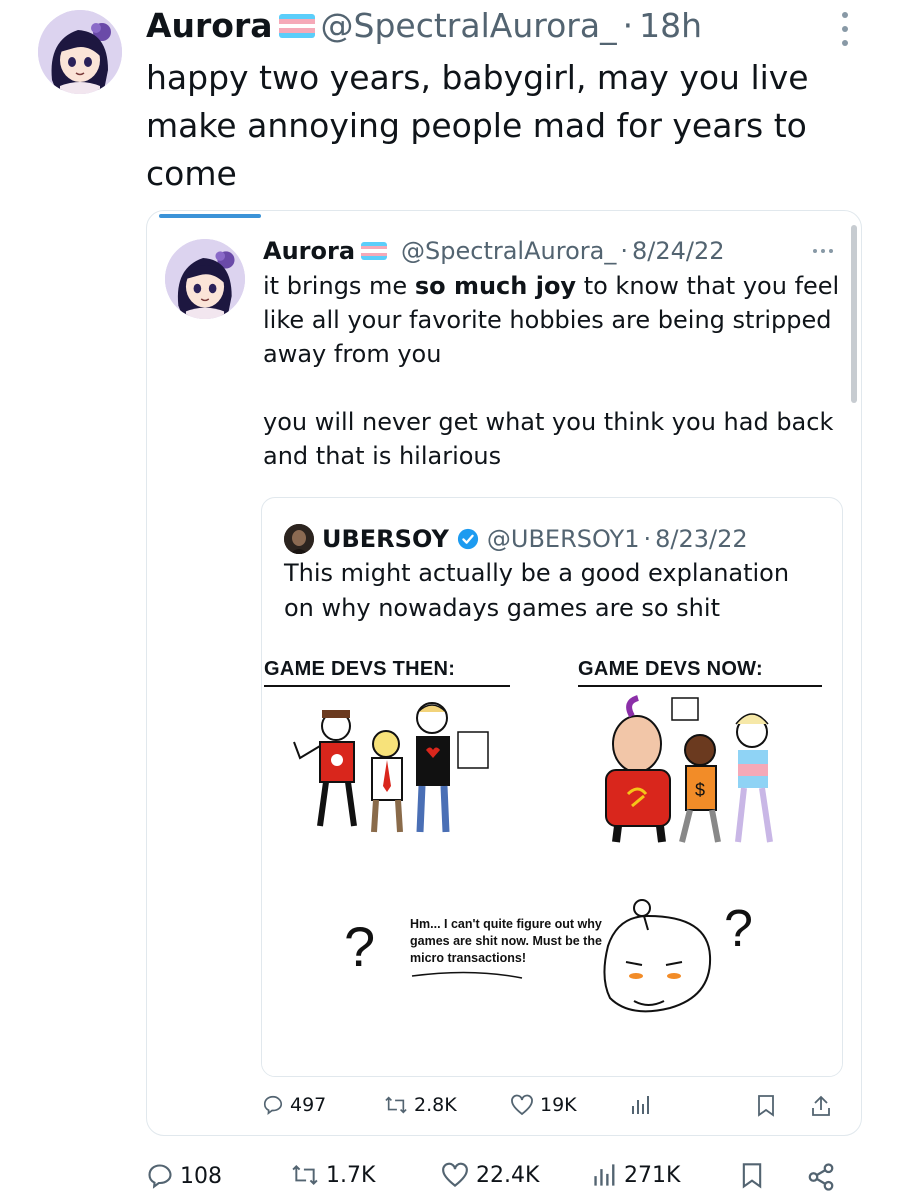  Describe the element at coordinates (558, 1105) in the screenshot. I see `like-count: 19K` at that location.